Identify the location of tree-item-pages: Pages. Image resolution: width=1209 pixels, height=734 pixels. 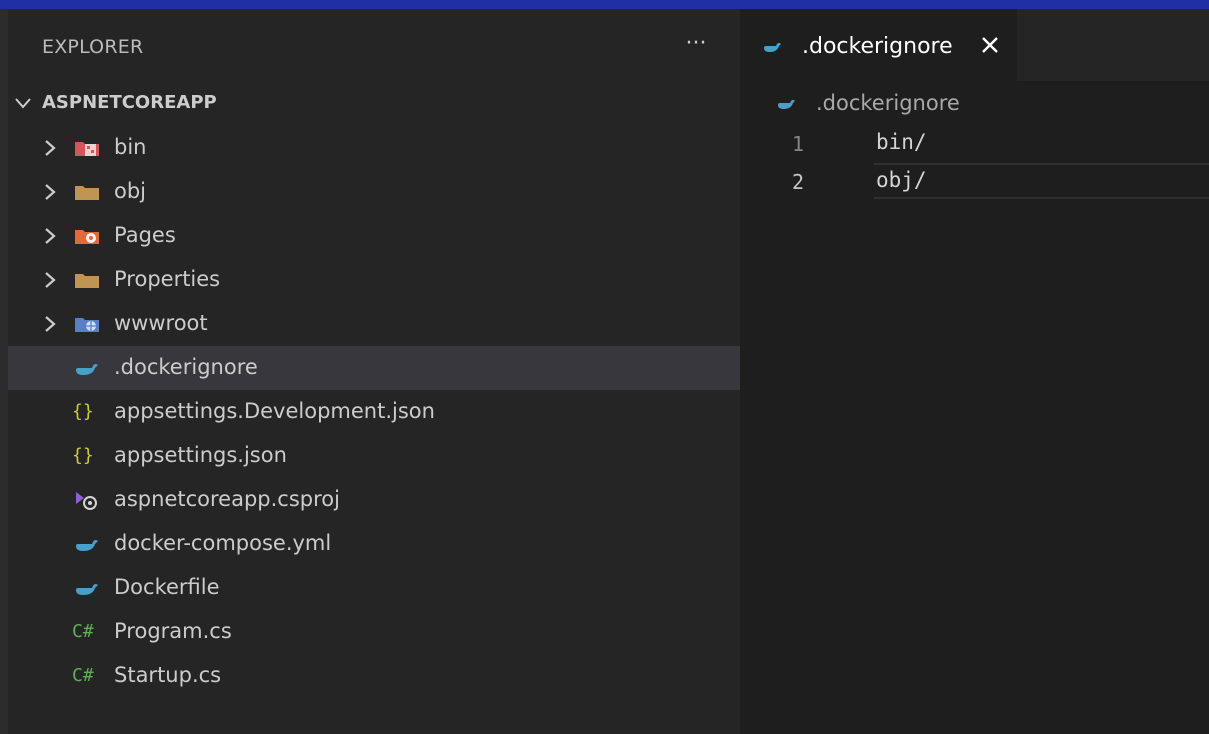
(374, 236).